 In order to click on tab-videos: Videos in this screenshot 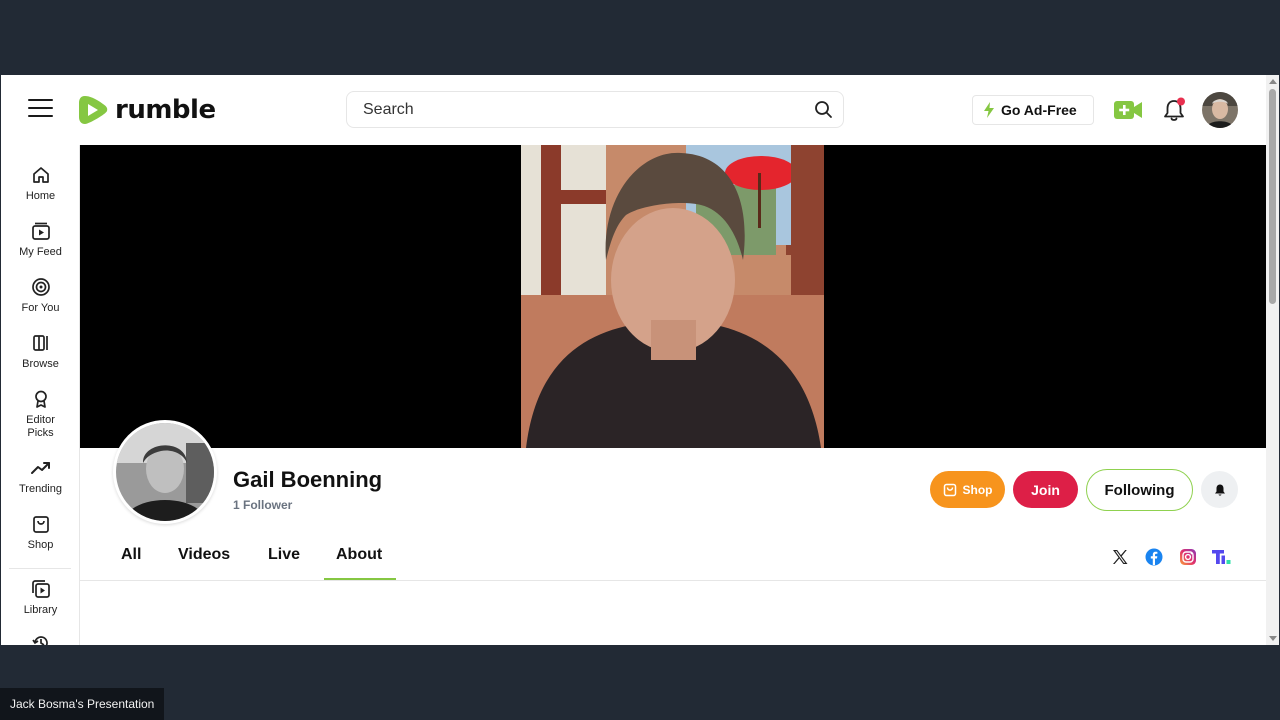, I will do `click(204, 555)`.